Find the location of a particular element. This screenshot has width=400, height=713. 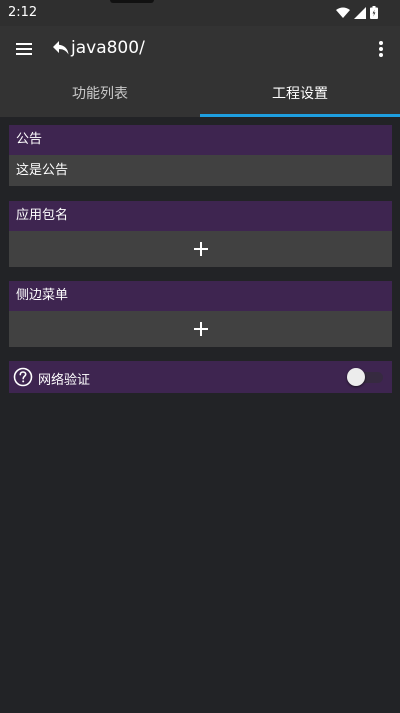

app-bar: java800/ is located at coordinates (200, 49).